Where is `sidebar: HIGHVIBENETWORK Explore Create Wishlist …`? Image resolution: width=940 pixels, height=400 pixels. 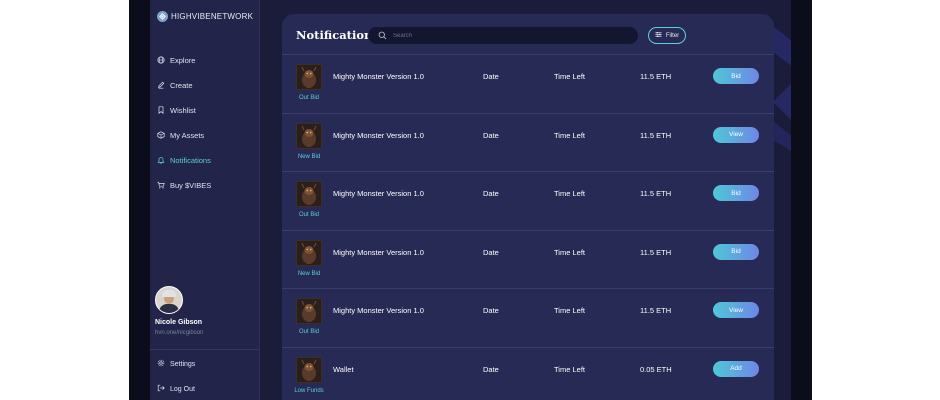
sidebar: HIGHVIBENETWORK Explore Create Wishlist … is located at coordinates (205, 200).